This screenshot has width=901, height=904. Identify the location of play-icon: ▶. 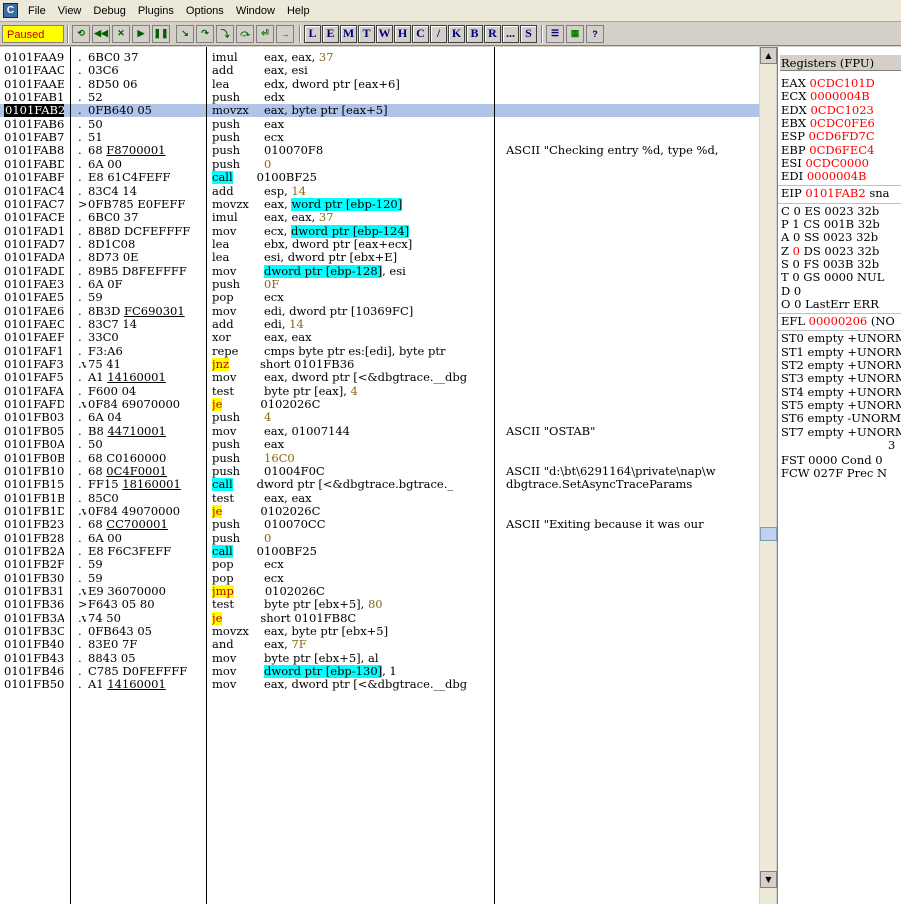
(141, 33).